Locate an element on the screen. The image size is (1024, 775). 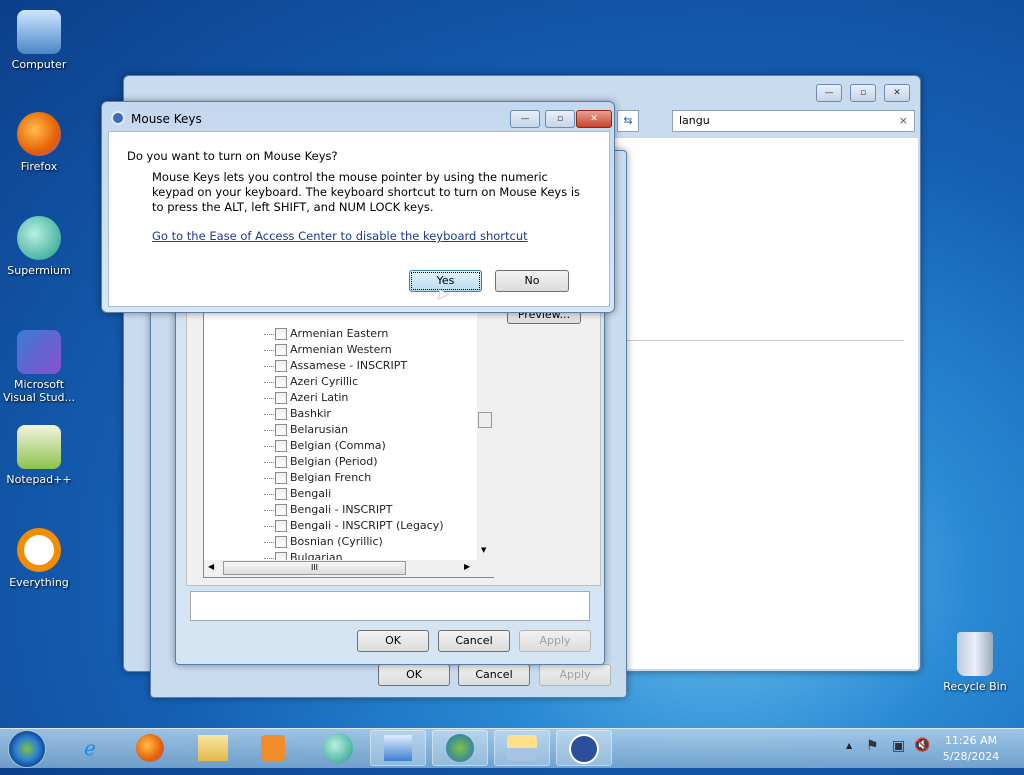
clear-search-icon: × is located at coordinates (903, 120).